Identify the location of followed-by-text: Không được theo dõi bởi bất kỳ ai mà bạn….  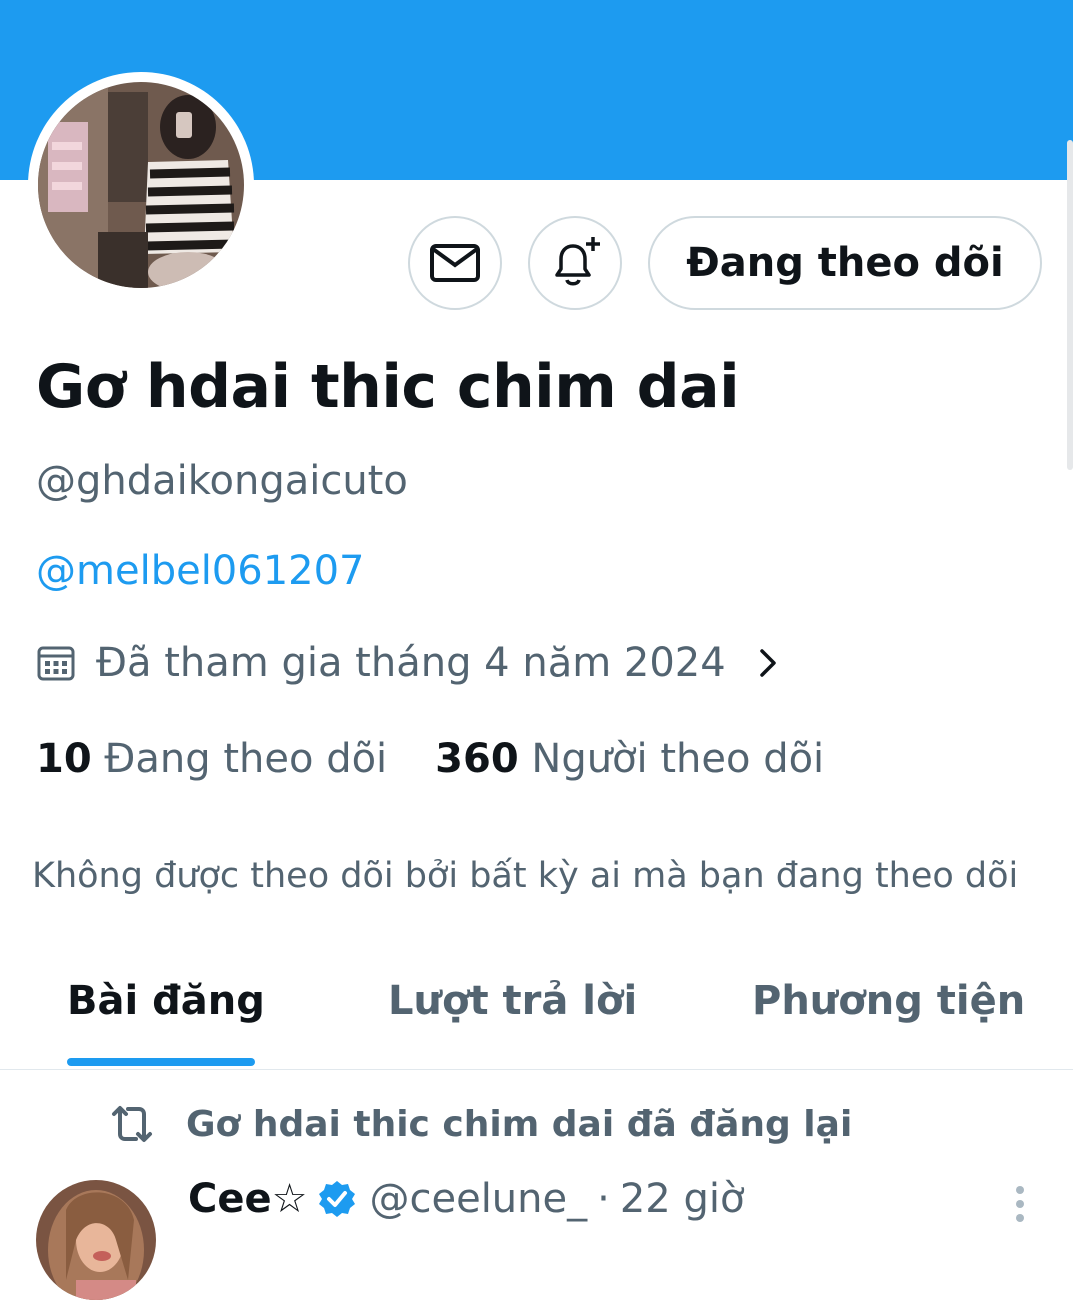
(525, 876).